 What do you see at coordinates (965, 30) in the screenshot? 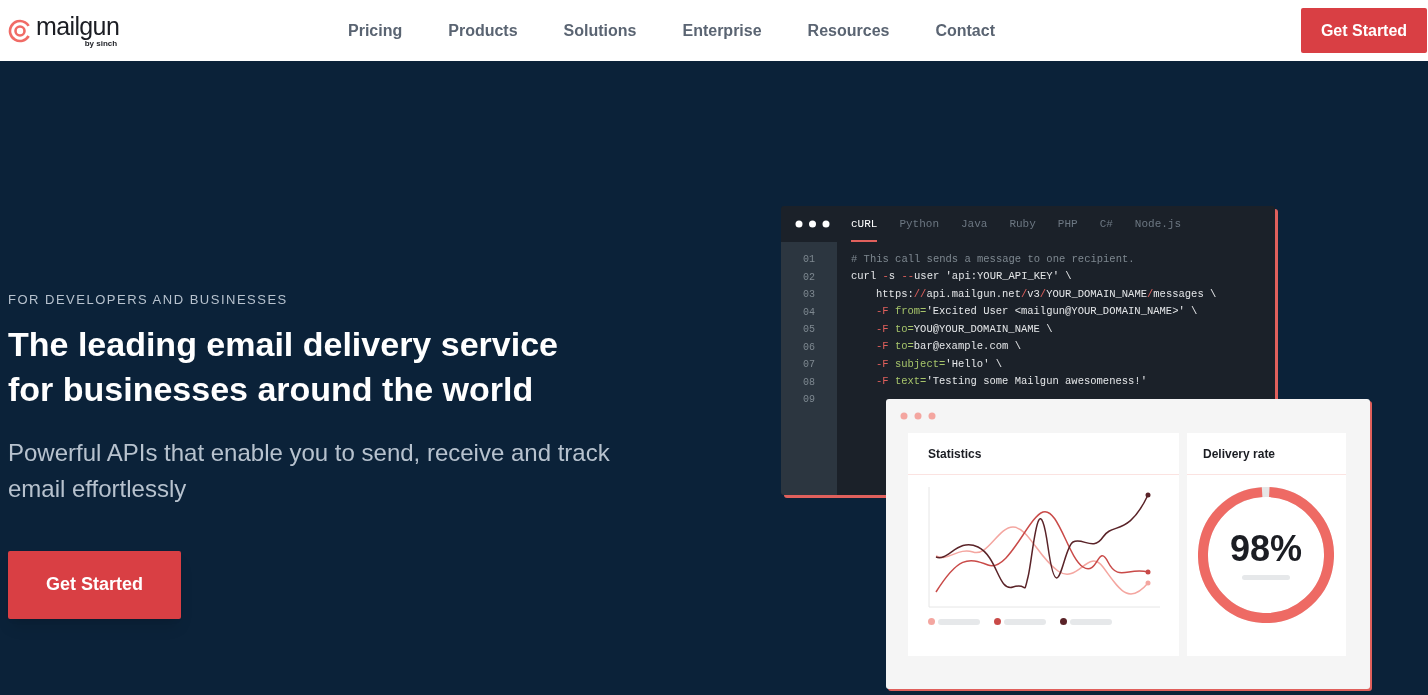
I see `nav-link: Contact` at bounding box center [965, 30].